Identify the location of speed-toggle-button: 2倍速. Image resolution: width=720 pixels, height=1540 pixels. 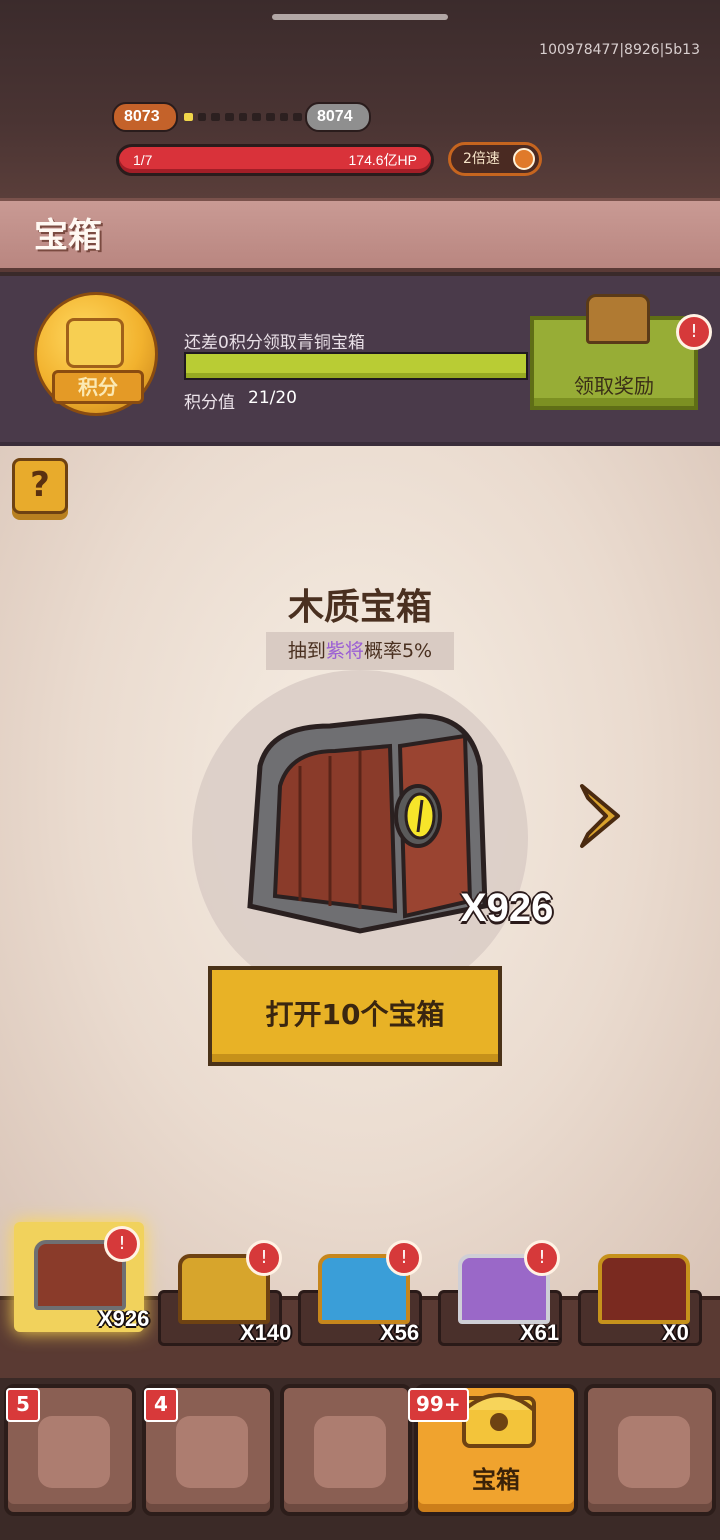
(495, 159).